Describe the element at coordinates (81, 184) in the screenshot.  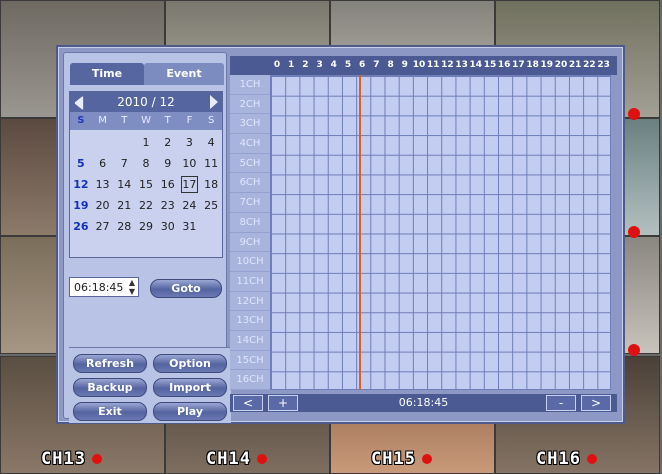
I see `calendar-day: 12` at that location.